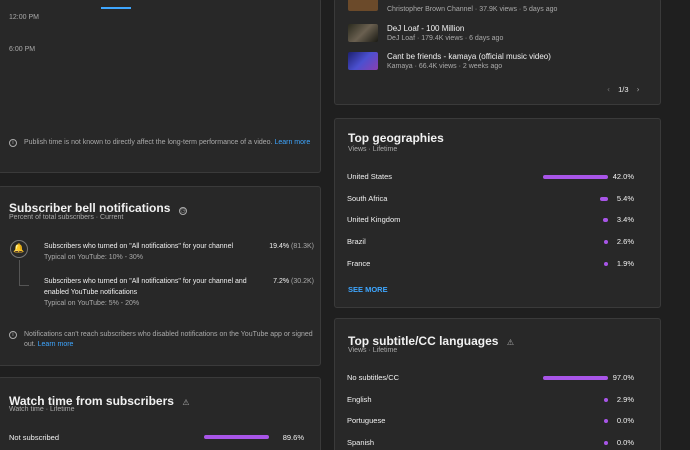 Image resolution: width=690 pixels, height=450 pixels. Describe the element at coordinates (497, 242) in the screenshot. I see `geo-row: Brazil 2.6%` at that location.